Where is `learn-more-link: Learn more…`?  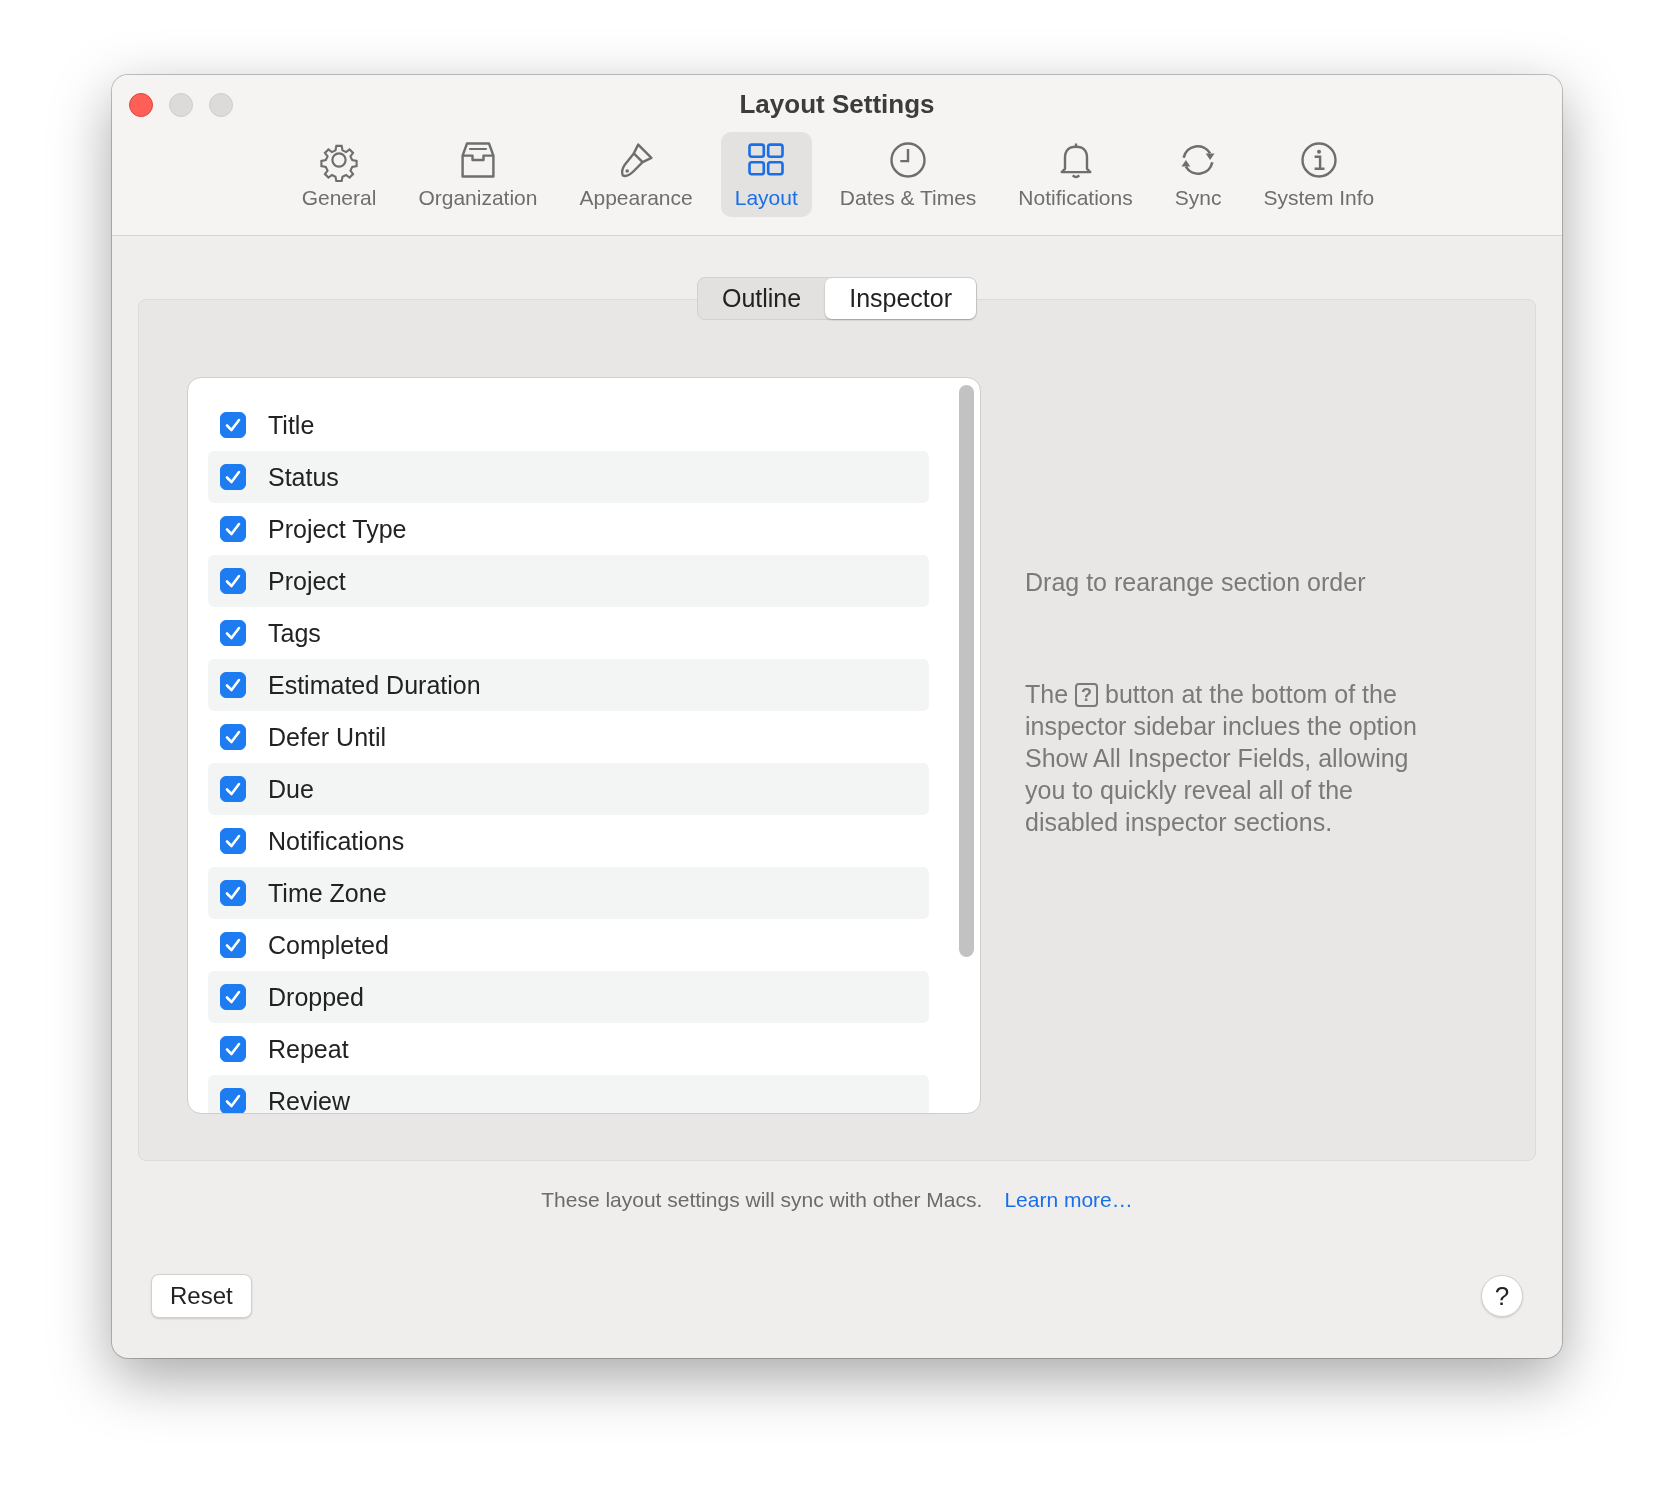
learn-more-link: Learn more… is located at coordinates (1068, 1200).